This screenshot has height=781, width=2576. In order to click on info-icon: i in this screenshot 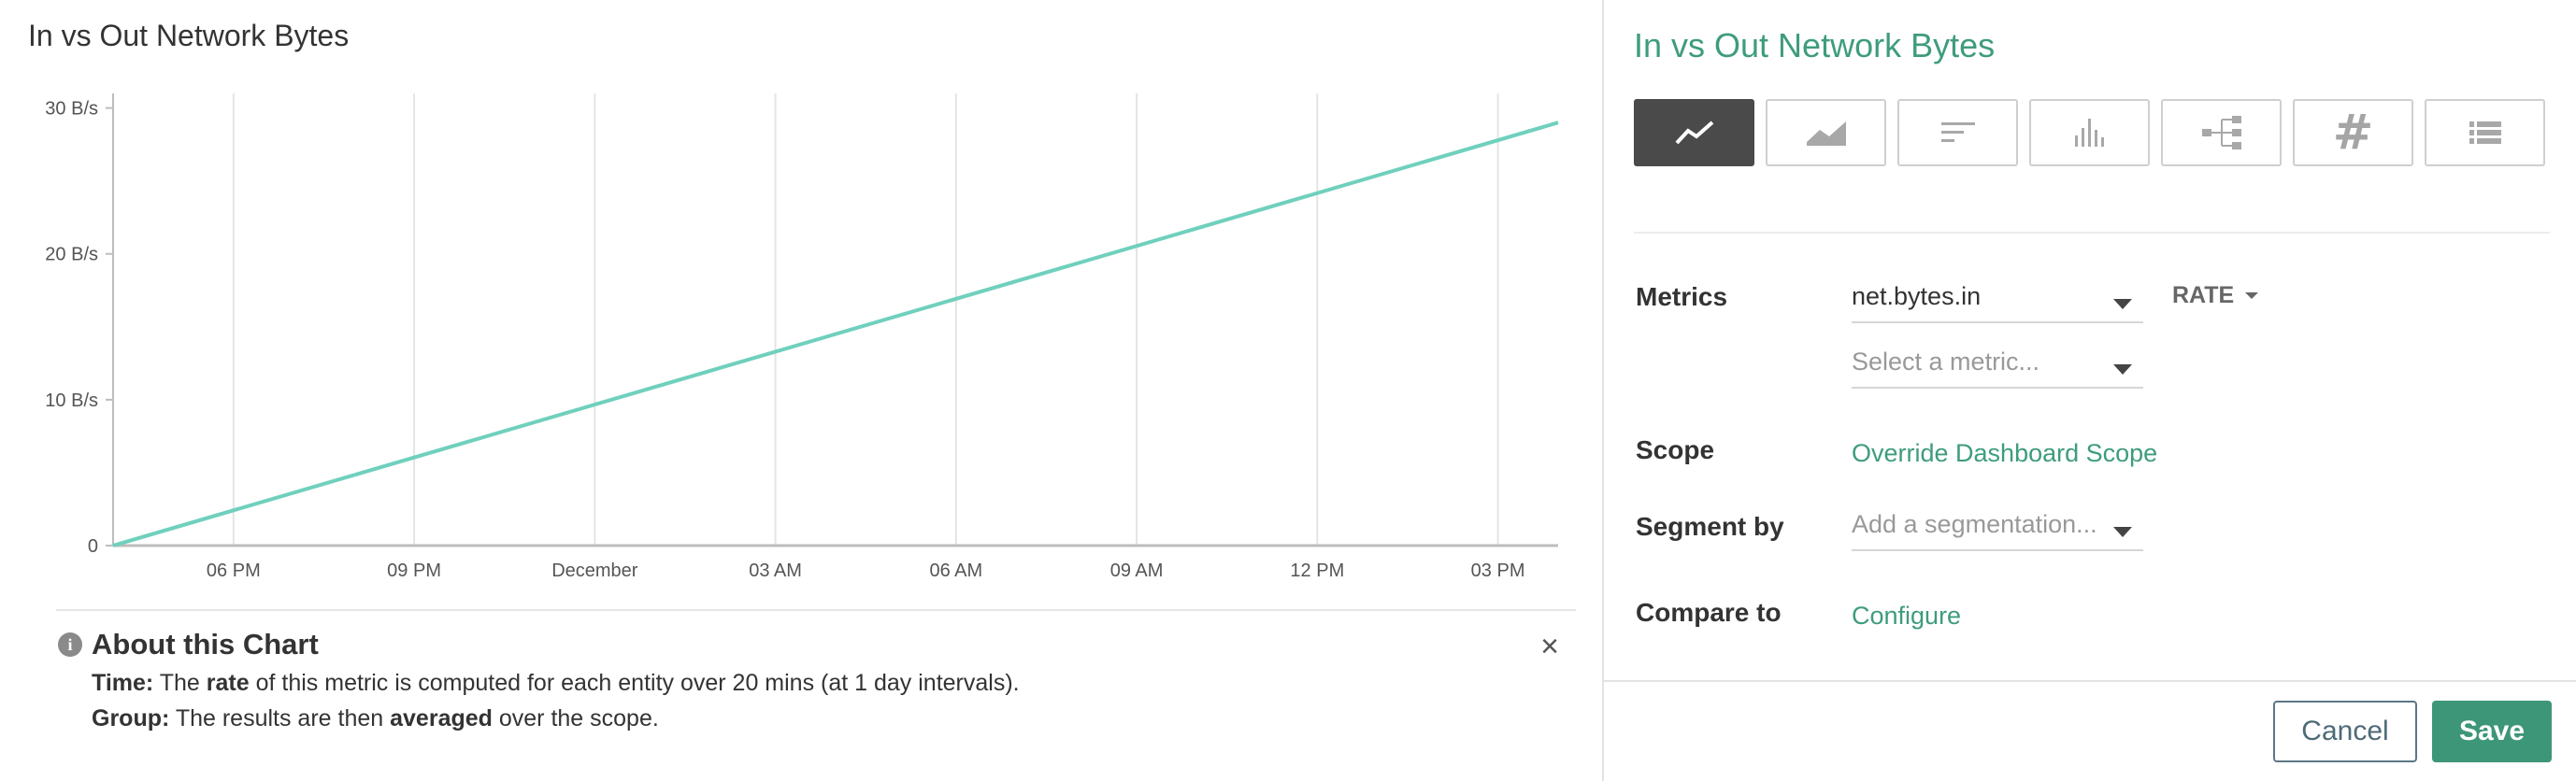, I will do `click(70, 644)`.